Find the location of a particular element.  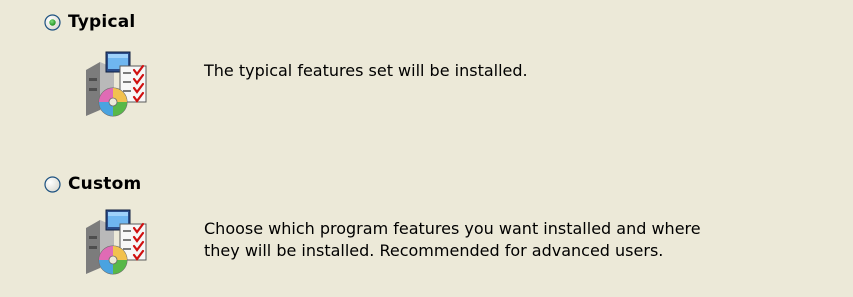

typical-radio-row: Typical is located at coordinates (89, 22).